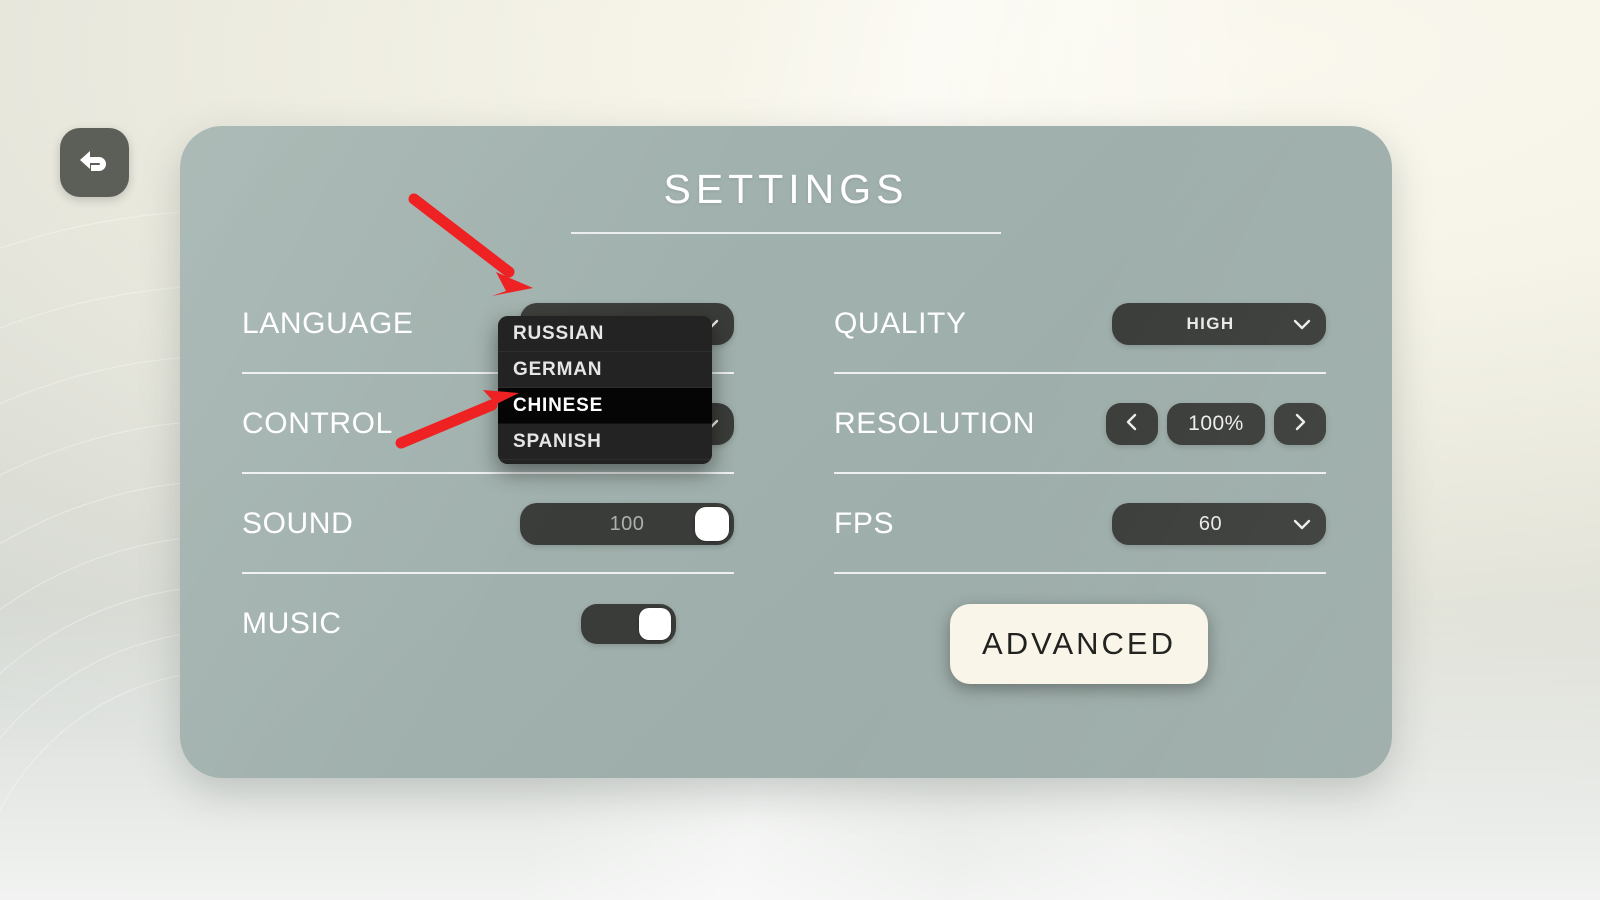 The image size is (1600, 900). I want to click on panel-header: SETTINGS, so click(786, 200).